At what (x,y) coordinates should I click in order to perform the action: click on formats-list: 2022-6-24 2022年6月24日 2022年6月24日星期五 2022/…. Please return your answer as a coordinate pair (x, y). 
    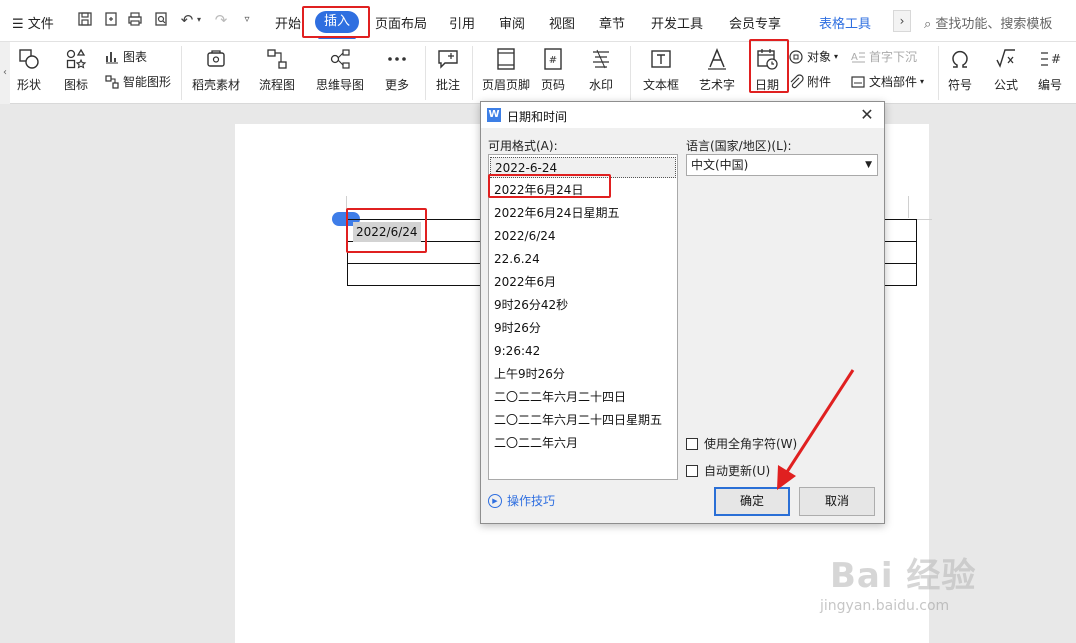
    Looking at the image, I should click on (583, 317).